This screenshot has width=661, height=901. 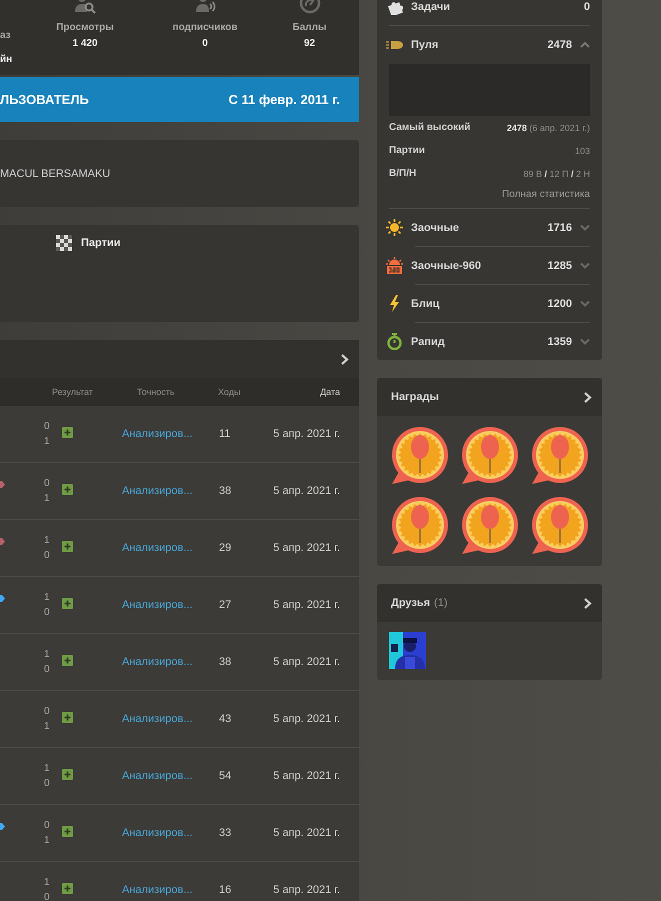 I want to click on game-row: 1 0 Анализиров... 54 5 апр. 2021 г., so click(x=179, y=776).